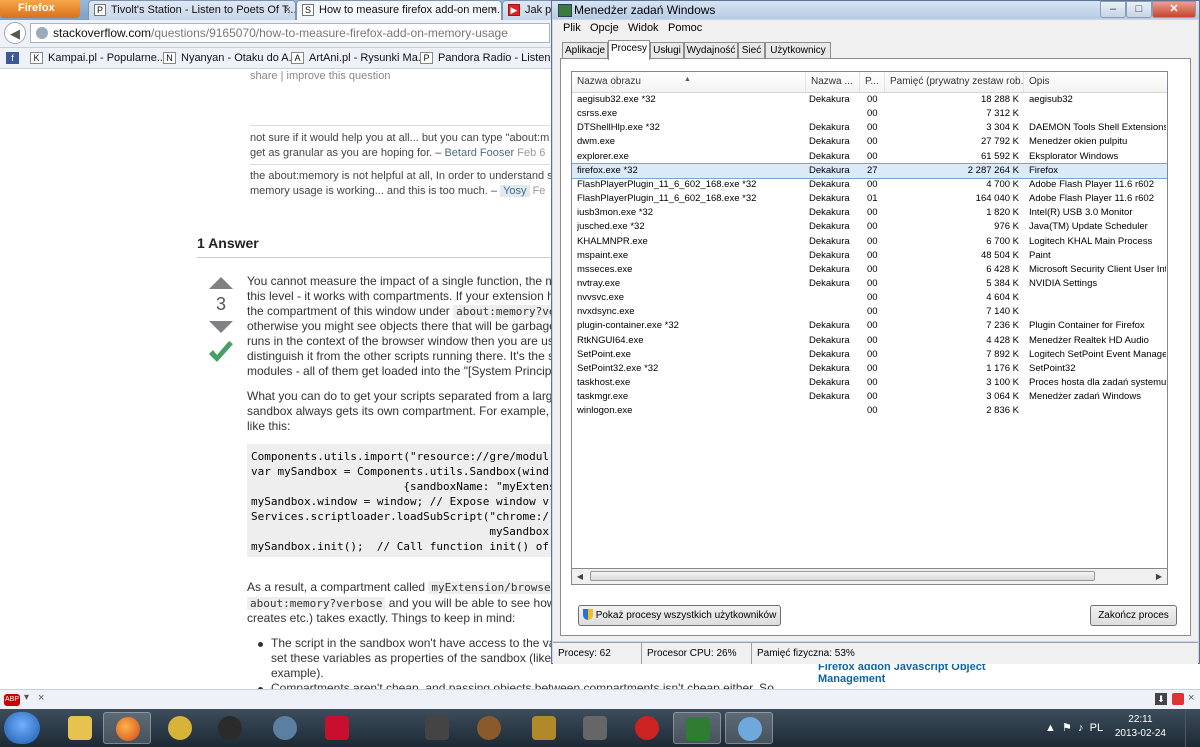  What do you see at coordinates (230, 728) in the screenshot?
I see `taskbar-steam` at bounding box center [230, 728].